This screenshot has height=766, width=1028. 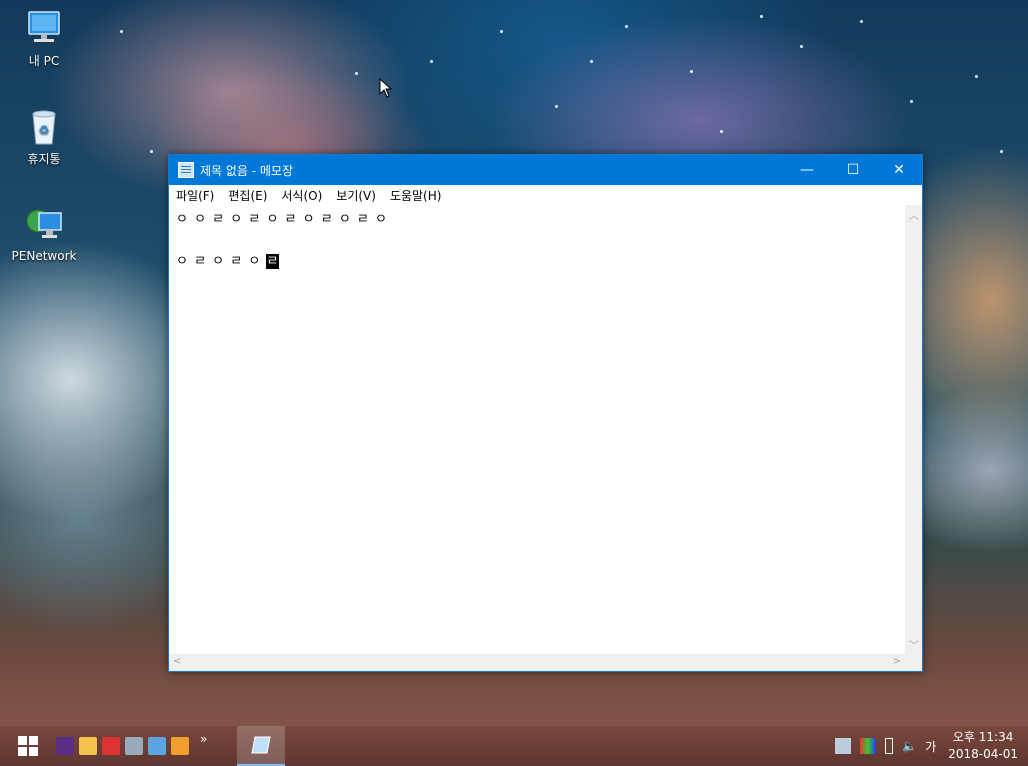 What do you see at coordinates (983, 746) in the screenshot?
I see `clock: 오후 11:34 2018-04-01` at bounding box center [983, 746].